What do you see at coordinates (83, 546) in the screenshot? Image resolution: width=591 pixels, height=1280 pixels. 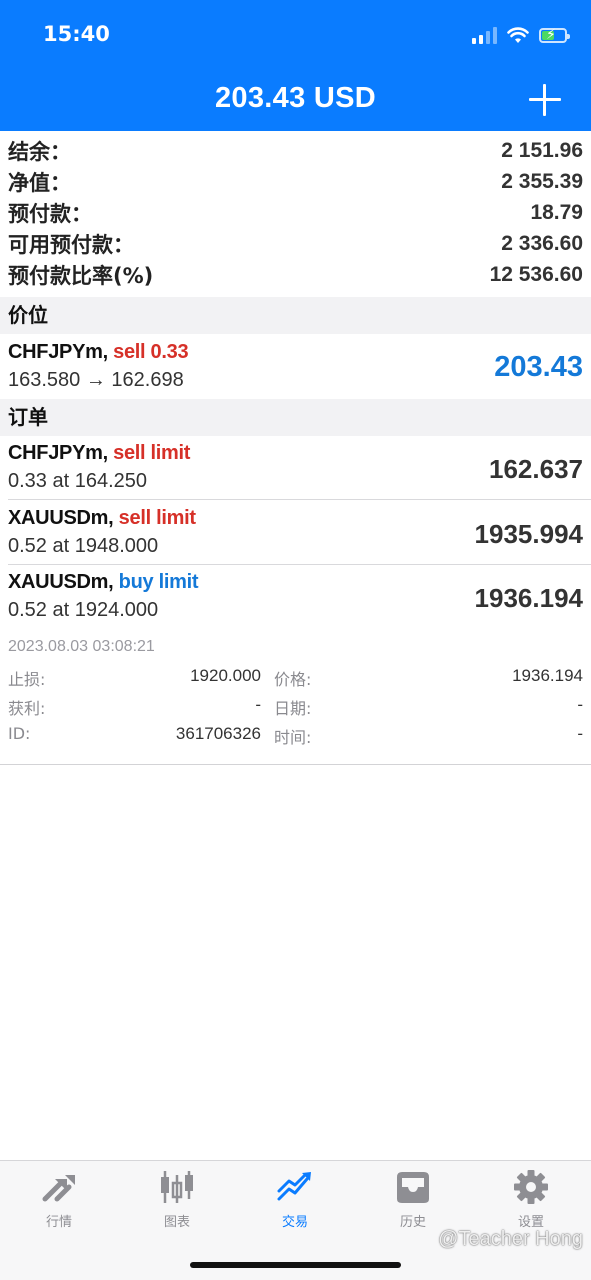 I see `order-volume-price: 0.52 at 1948.000` at bounding box center [83, 546].